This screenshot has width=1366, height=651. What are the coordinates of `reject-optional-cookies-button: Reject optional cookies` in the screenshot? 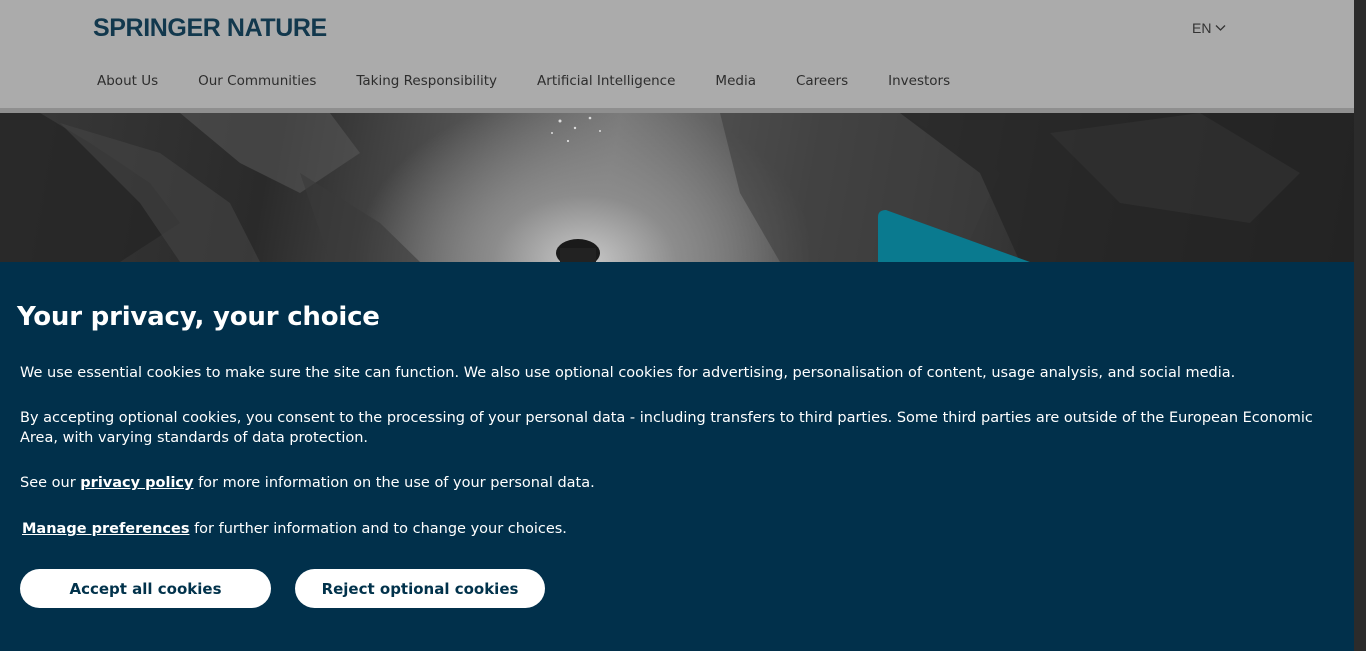 It's located at (420, 588).